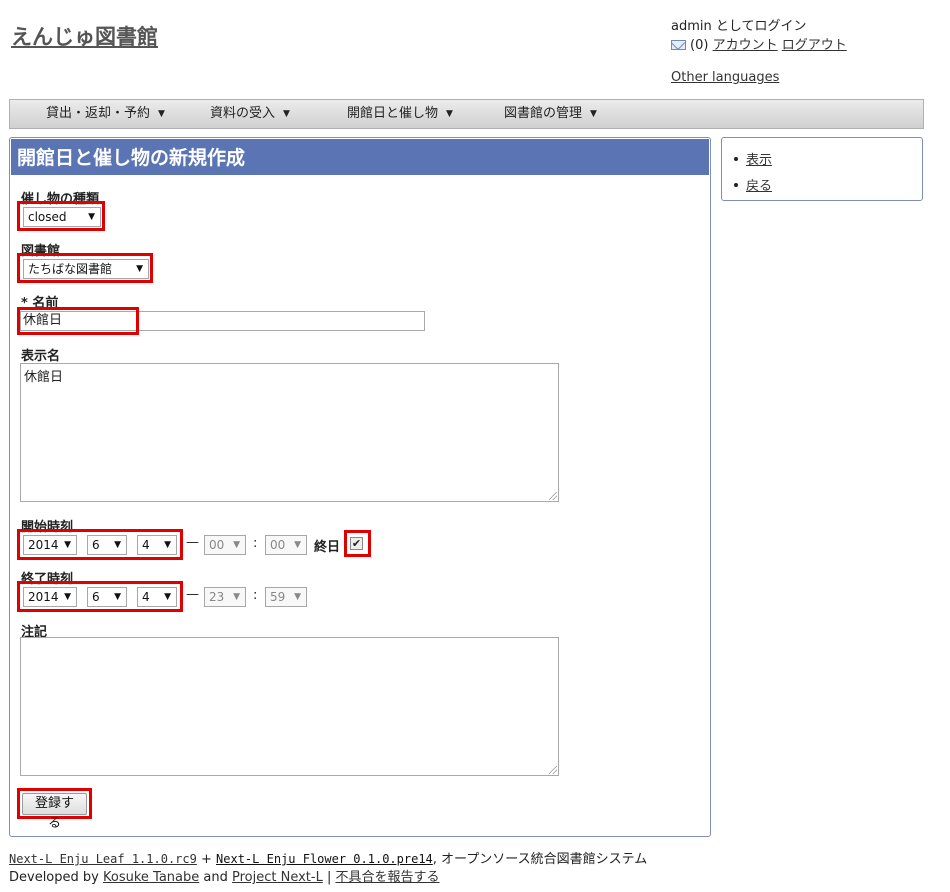  I want to click on display-name-textarea: 休館日, so click(289, 432).